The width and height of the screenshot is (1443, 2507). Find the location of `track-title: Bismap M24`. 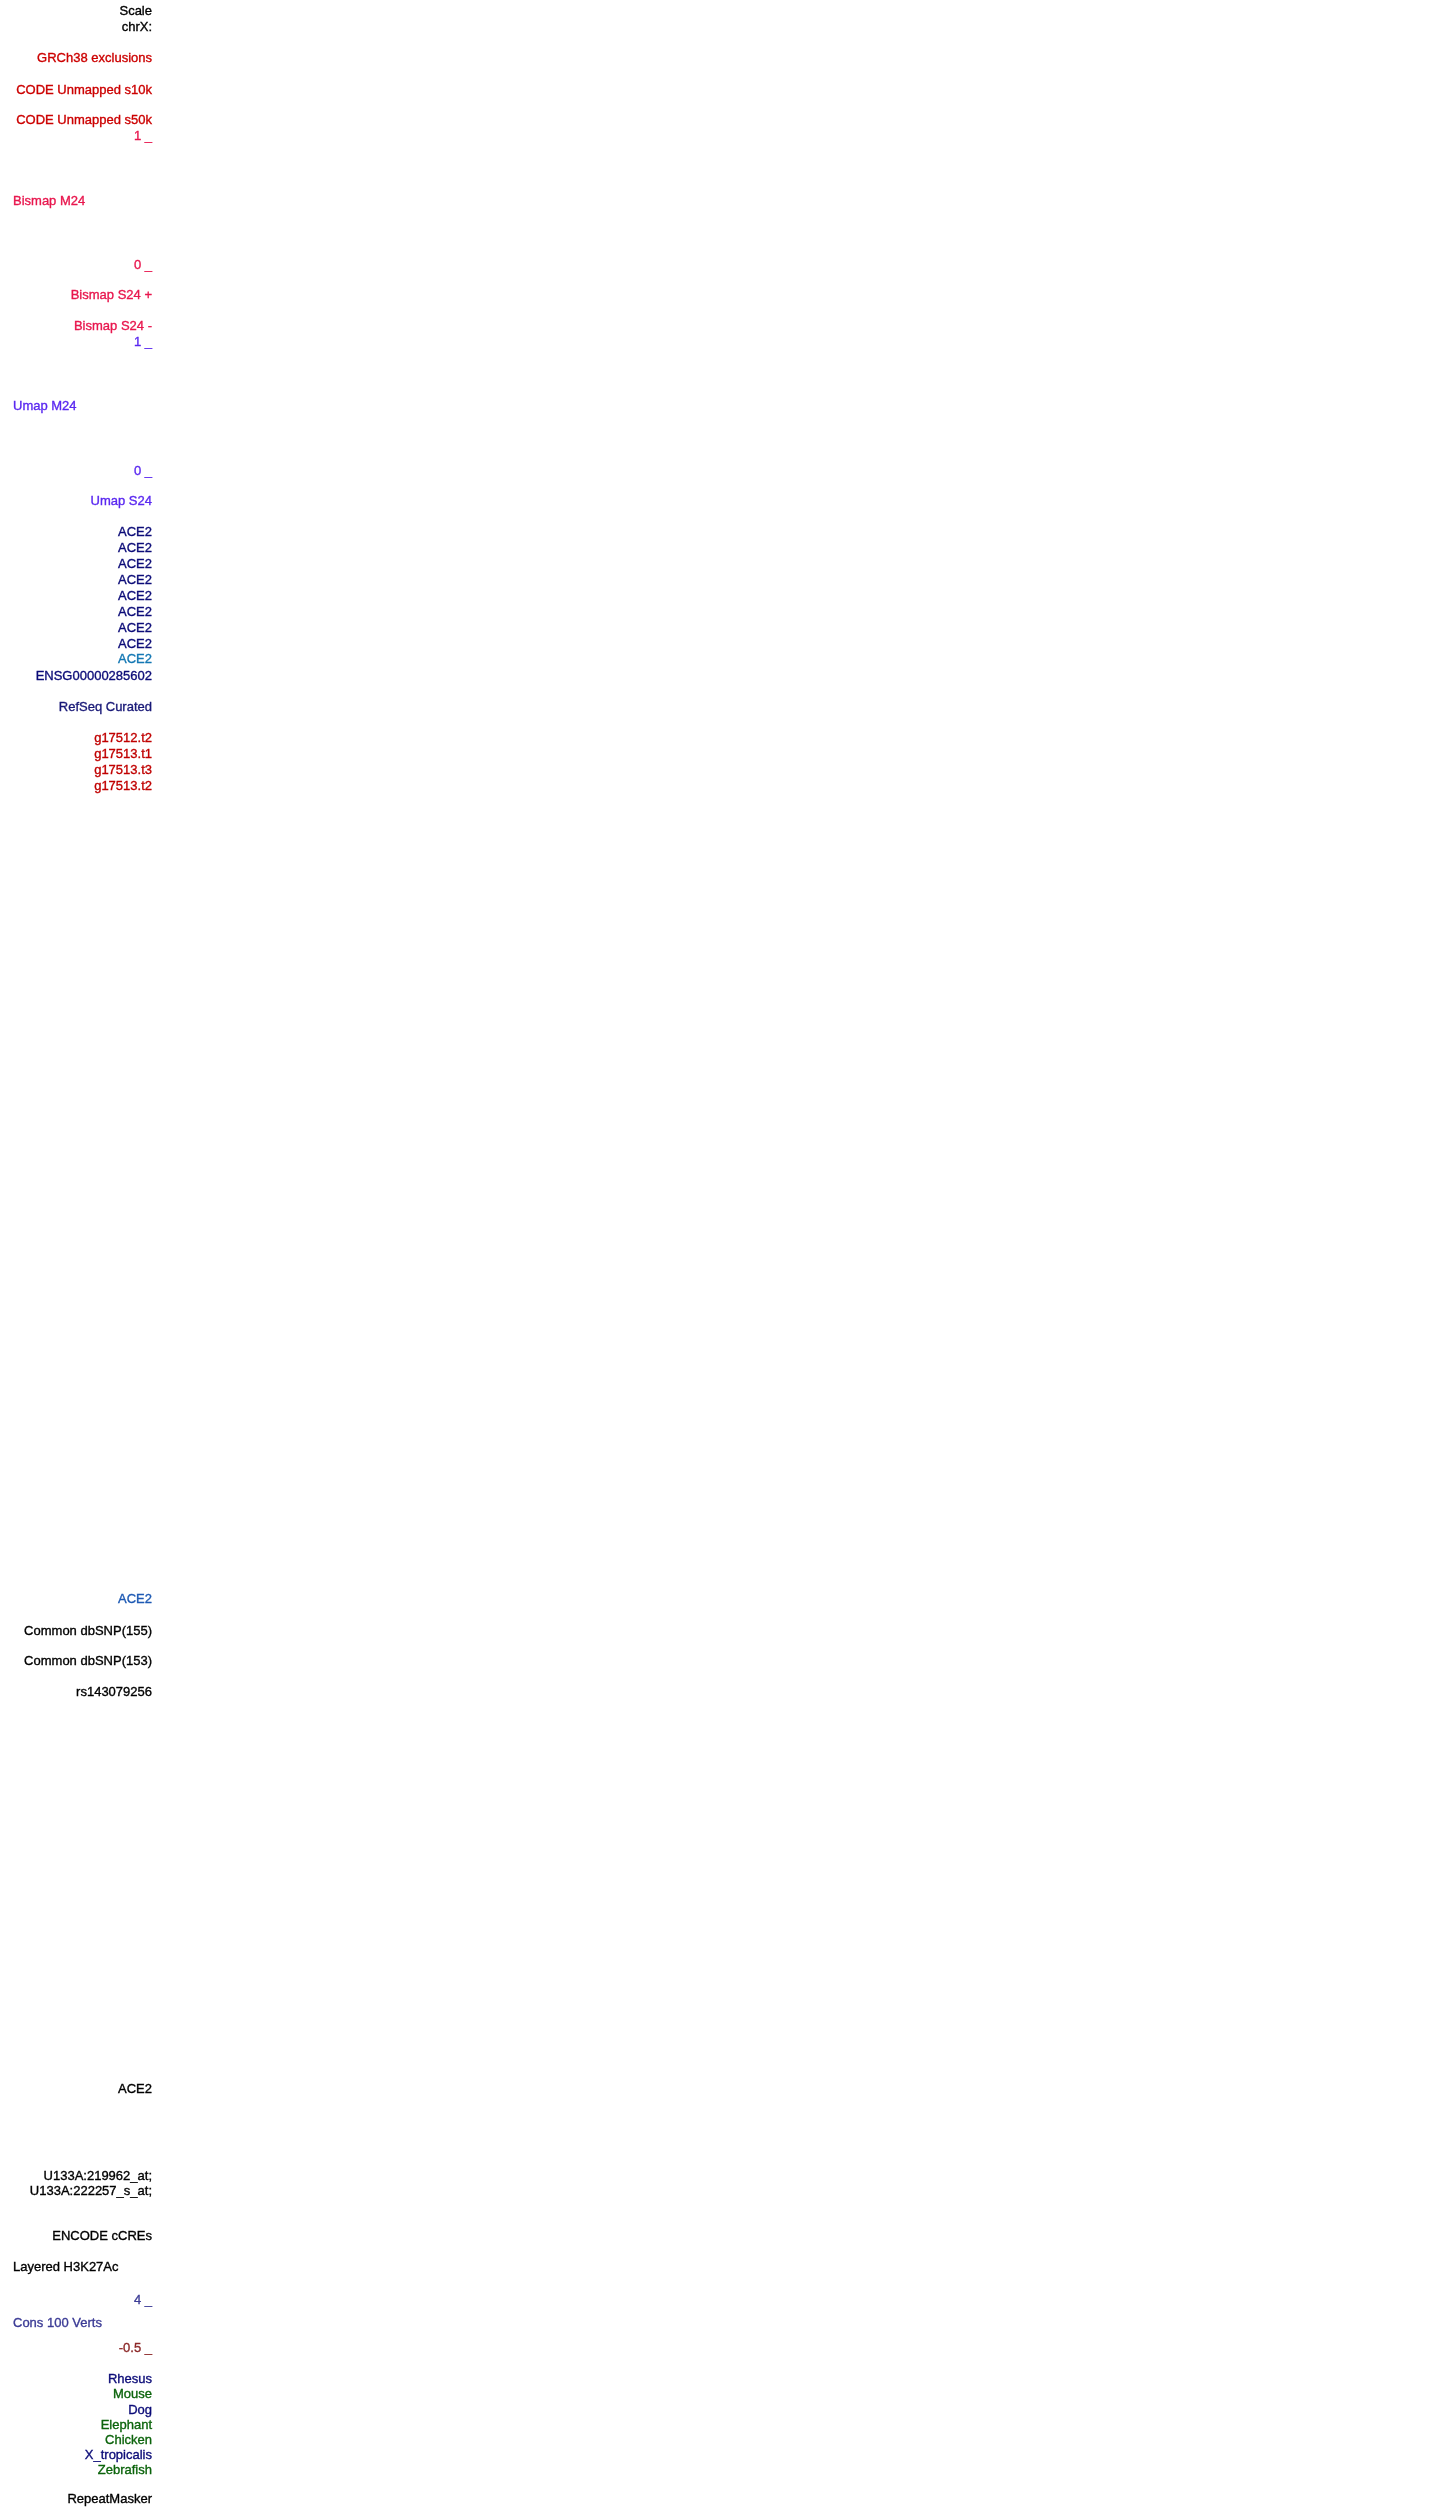

track-title: Bismap M24 is located at coordinates (49, 200).